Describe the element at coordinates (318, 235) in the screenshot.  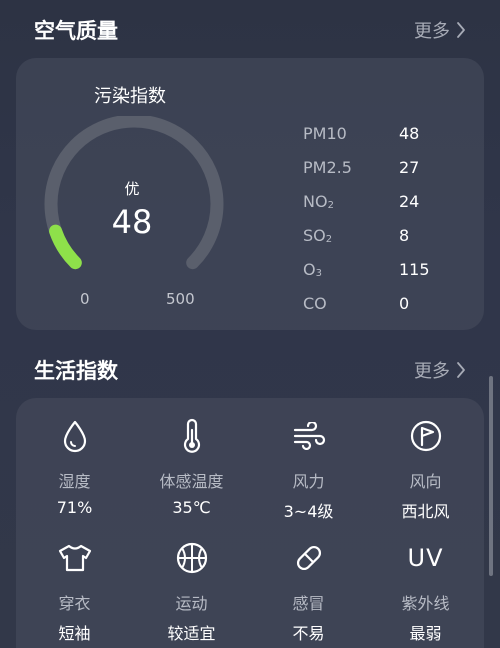
I see `pollutant-name: SO2` at that location.